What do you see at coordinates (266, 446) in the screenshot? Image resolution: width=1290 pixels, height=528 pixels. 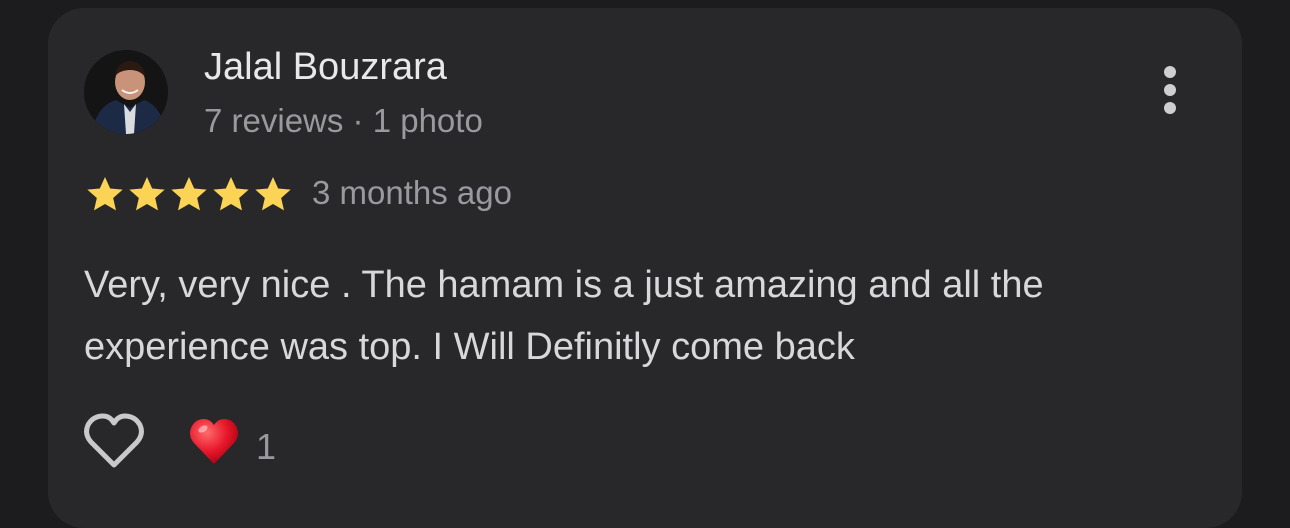 I see `reaction-count: 1` at bounding box center [266, 446].